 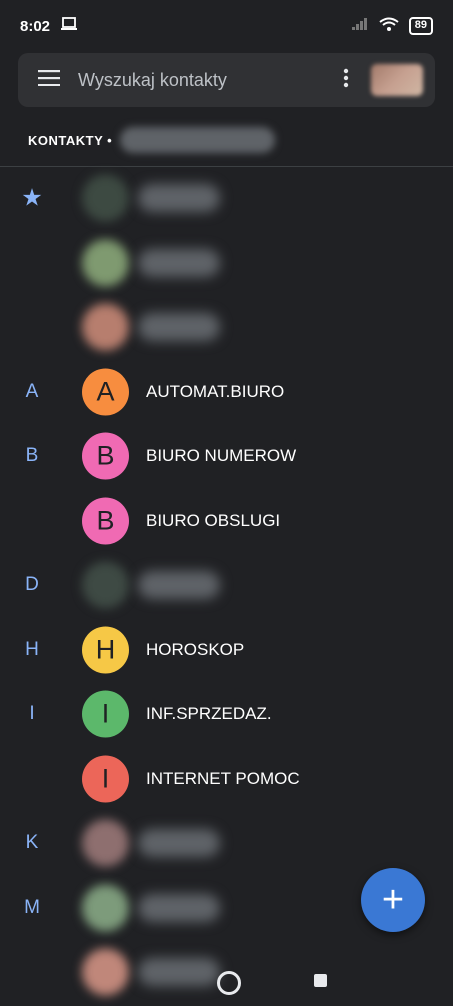 What do you see at coordinates (226, 585) in the screenshot?
I see `contact-row: D` at bounding box center [226, 585].